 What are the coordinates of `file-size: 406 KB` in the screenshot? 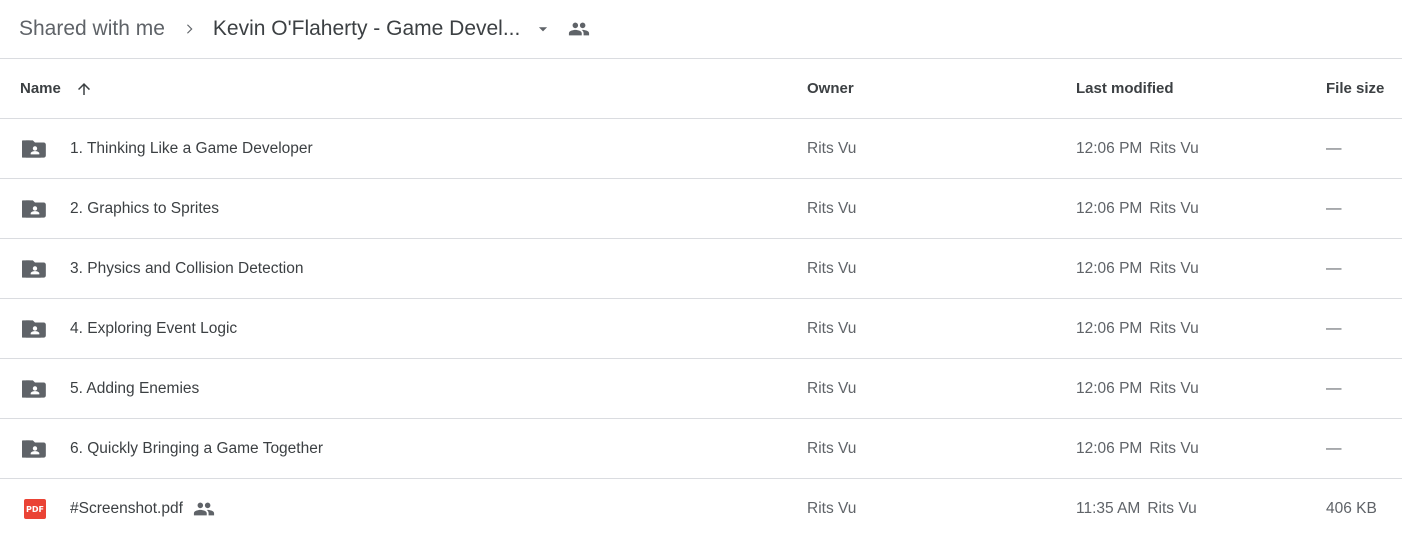 It's located at (1351, 508).